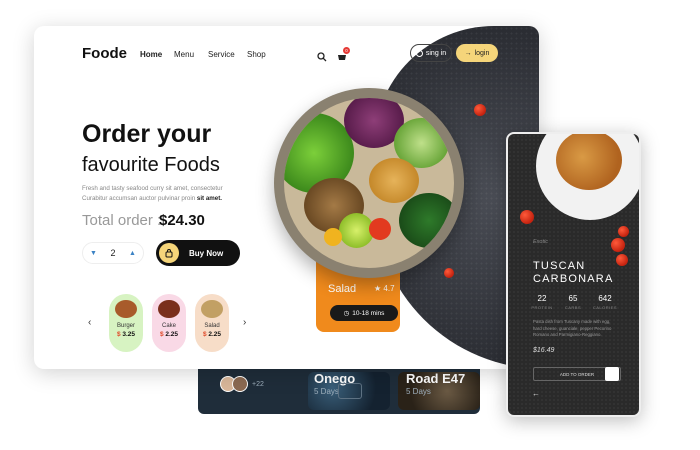  Describe the element at coordinates (342, 289) in the screenshot. I see `featured-dish-name: Salad` at that location.